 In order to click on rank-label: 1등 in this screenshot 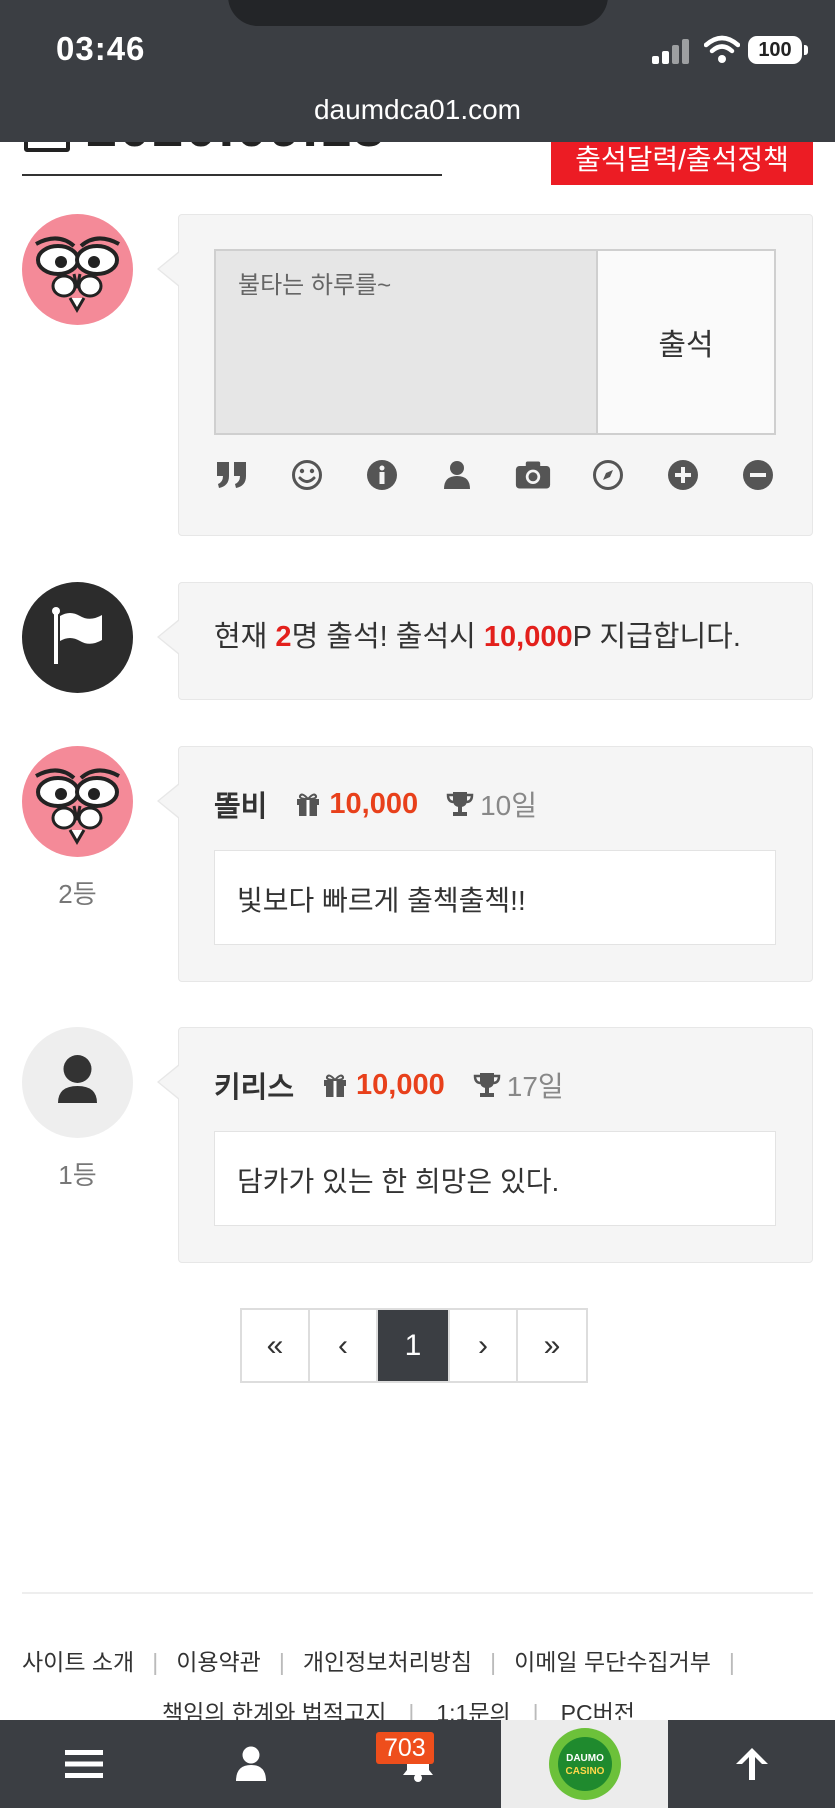, I will do `click(77, 1175)`.